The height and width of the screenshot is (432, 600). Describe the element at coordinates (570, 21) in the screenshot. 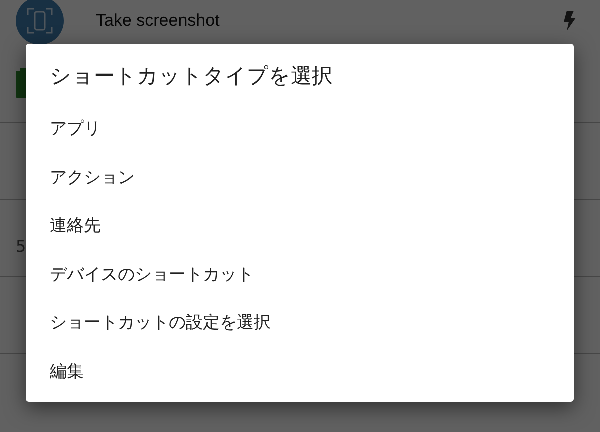

I see `lightning-bolt-icon` at that location.